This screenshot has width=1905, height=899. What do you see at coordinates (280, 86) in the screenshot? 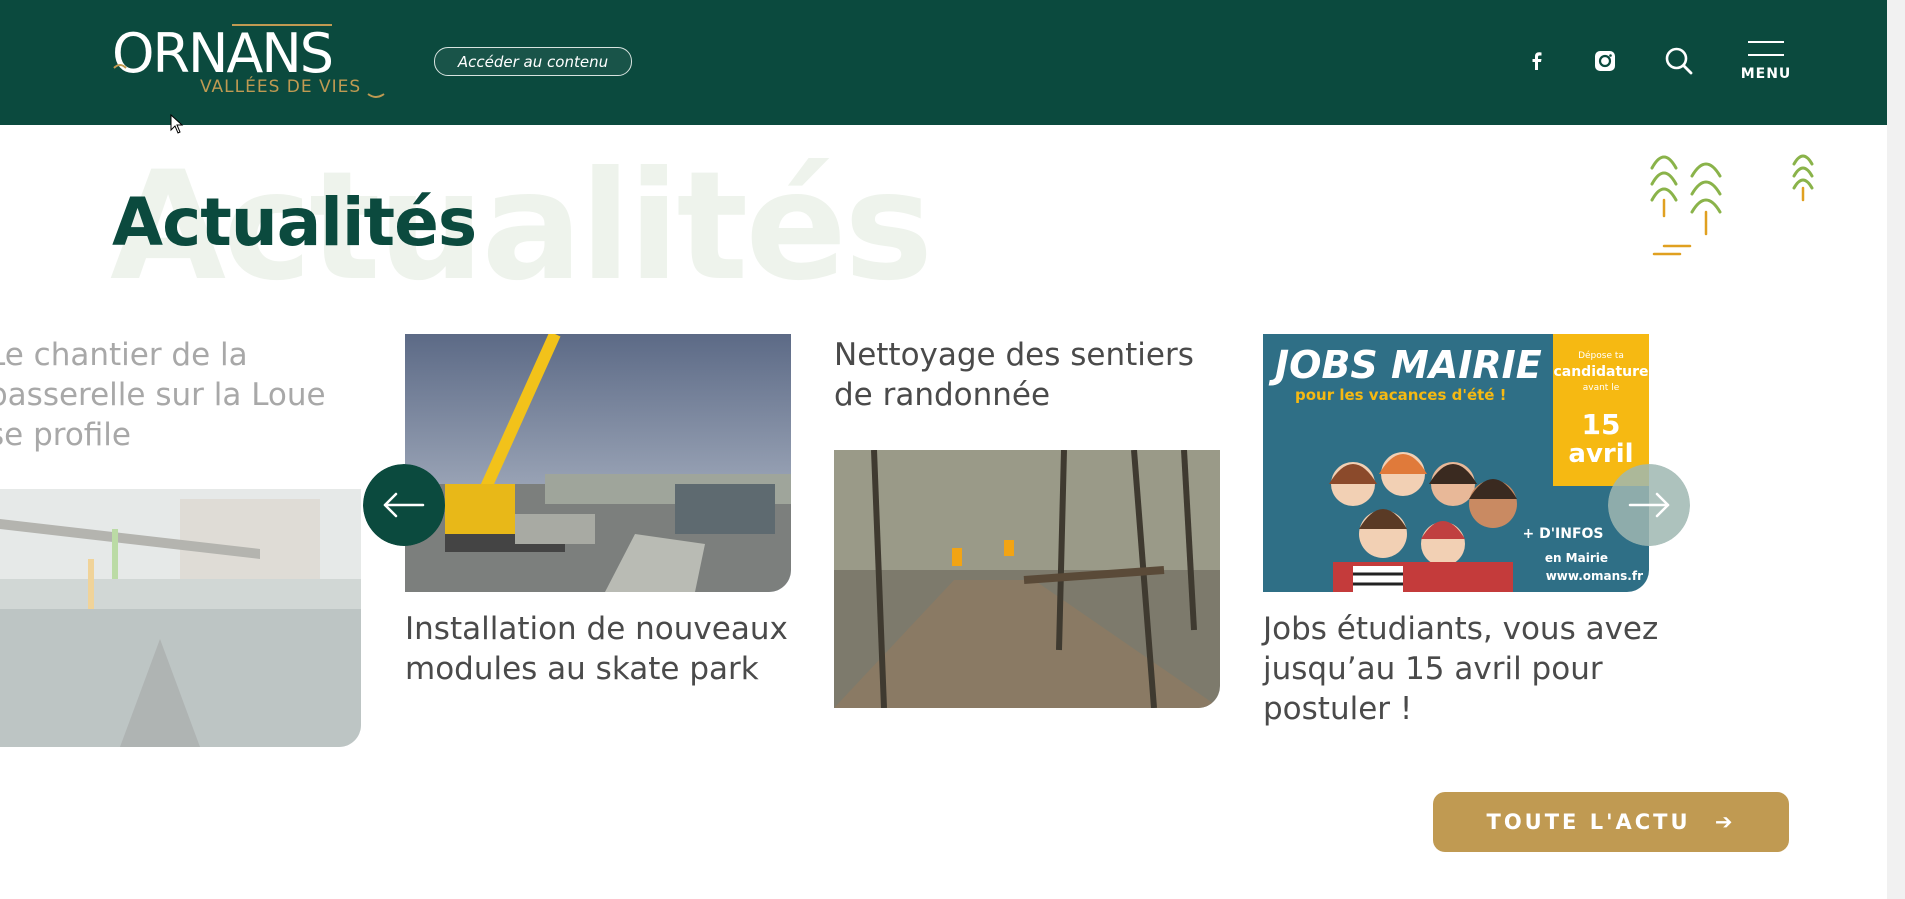
I see `logo-tagline: VALLÉES DE VIES` at bounding box center [280, 86].